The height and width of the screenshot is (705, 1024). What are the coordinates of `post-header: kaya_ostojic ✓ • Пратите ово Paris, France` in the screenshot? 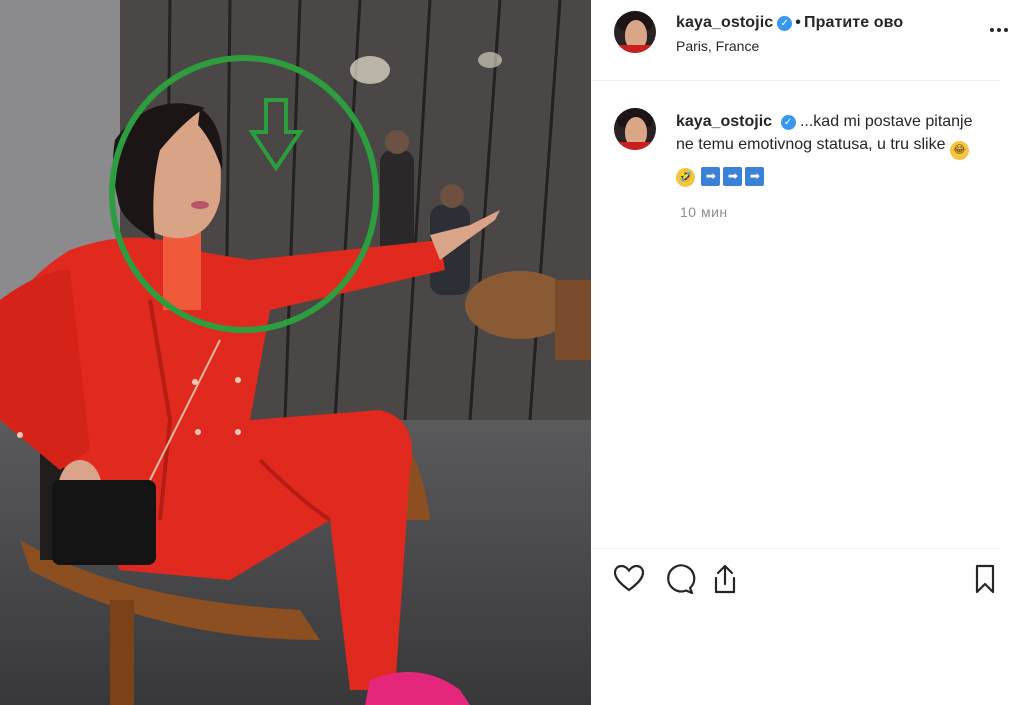 It's located at (808, 39).